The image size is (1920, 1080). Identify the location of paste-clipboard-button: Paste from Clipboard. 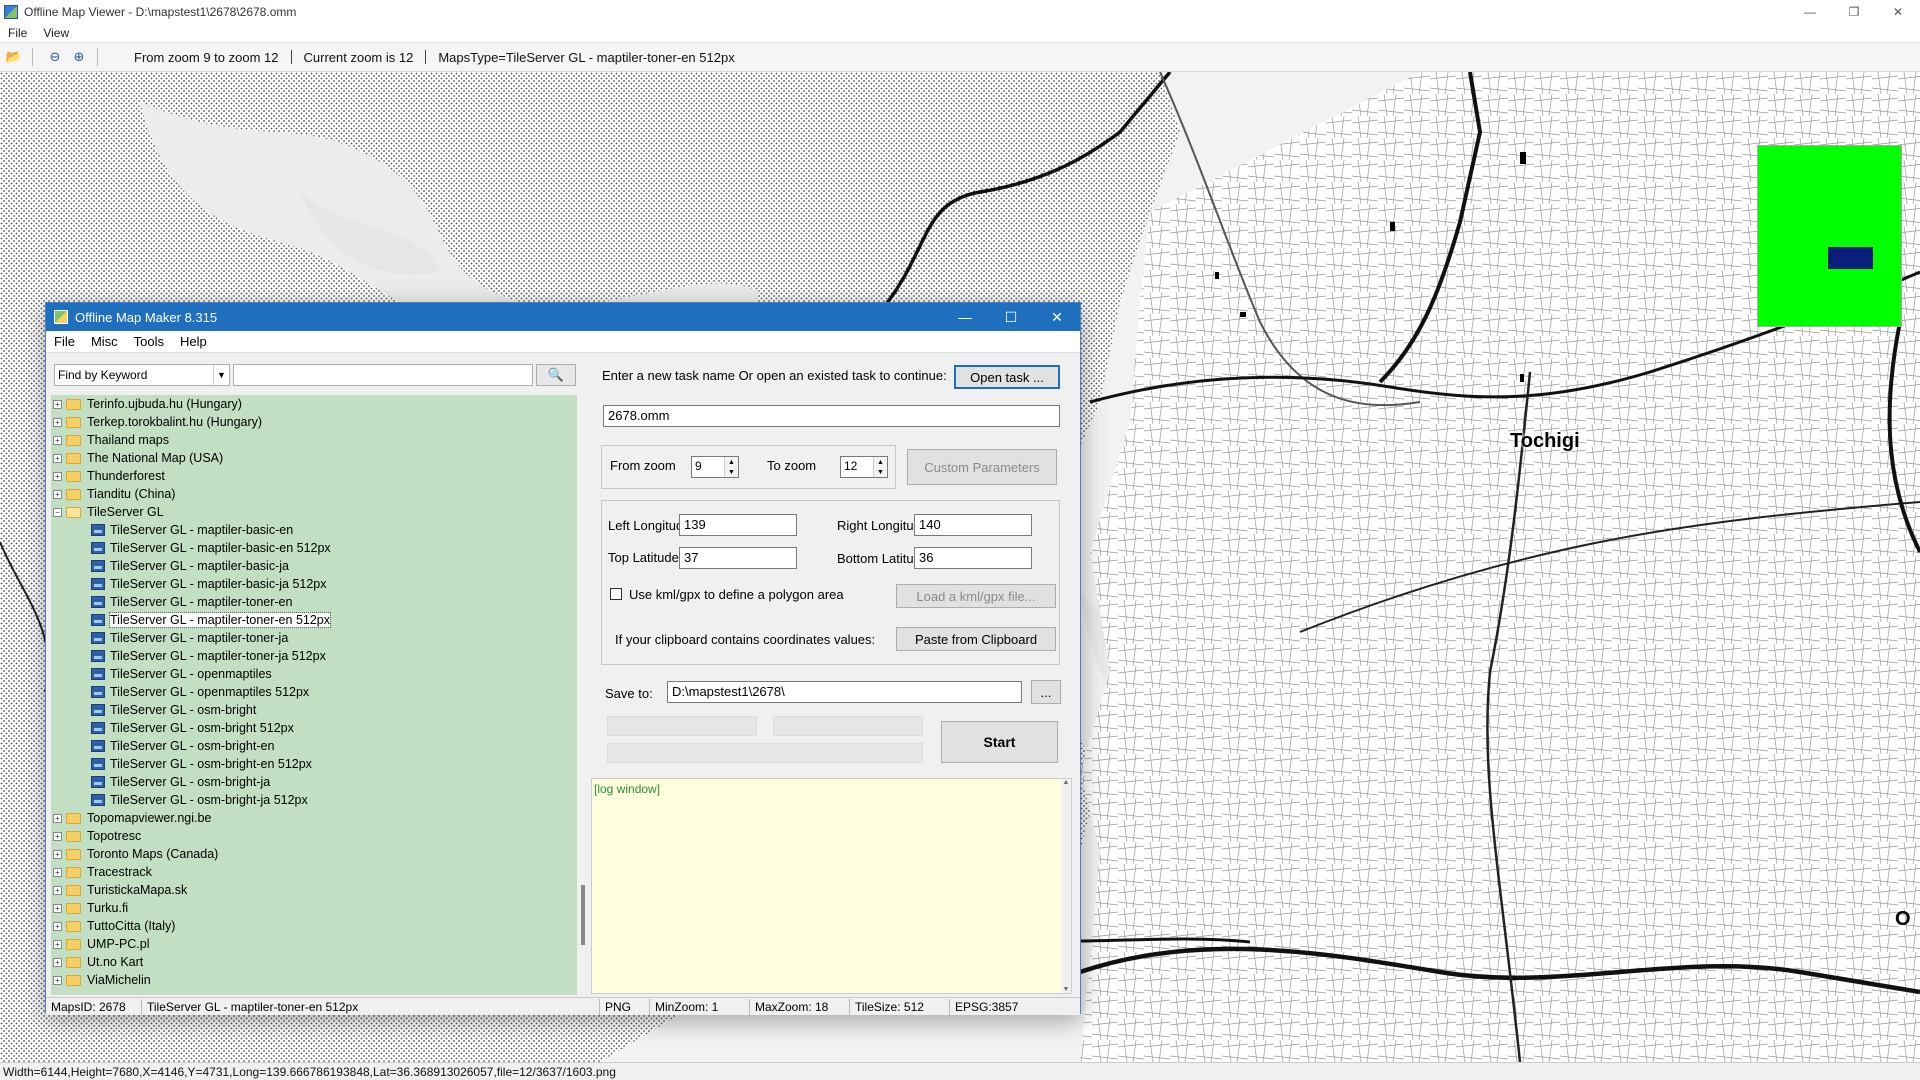
(976, 639).